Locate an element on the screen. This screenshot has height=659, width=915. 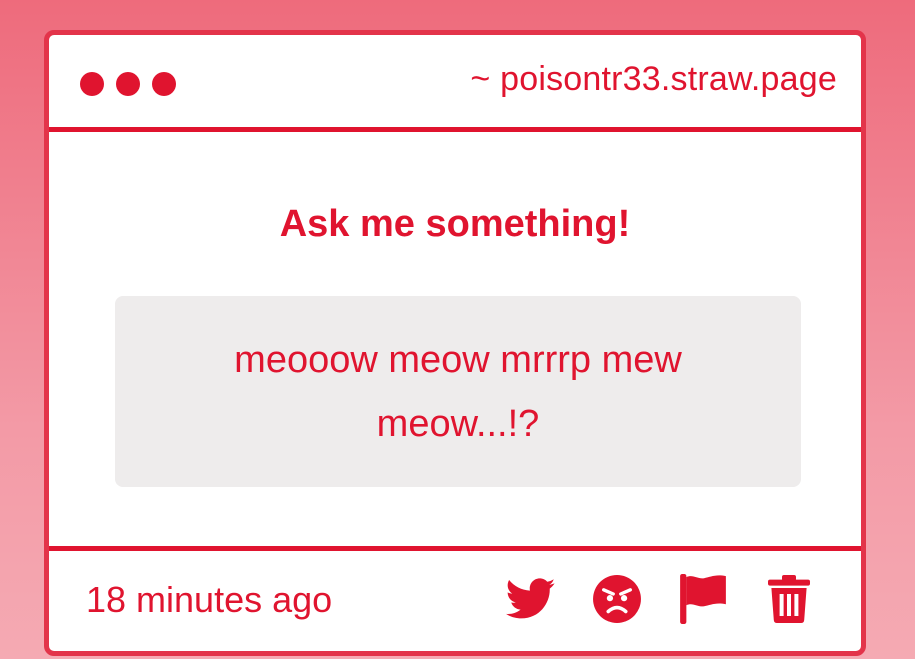
report-button is located at coordinates (703, 599).